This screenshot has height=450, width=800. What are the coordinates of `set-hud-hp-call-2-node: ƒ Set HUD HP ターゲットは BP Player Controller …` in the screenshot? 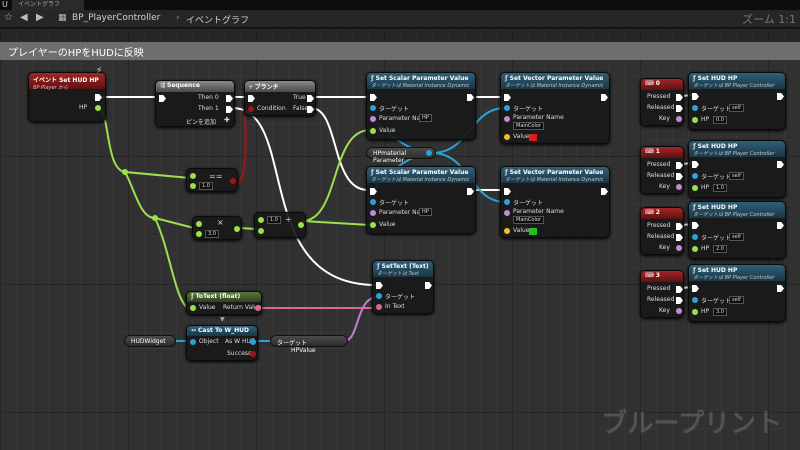 It's located at (737, 230).